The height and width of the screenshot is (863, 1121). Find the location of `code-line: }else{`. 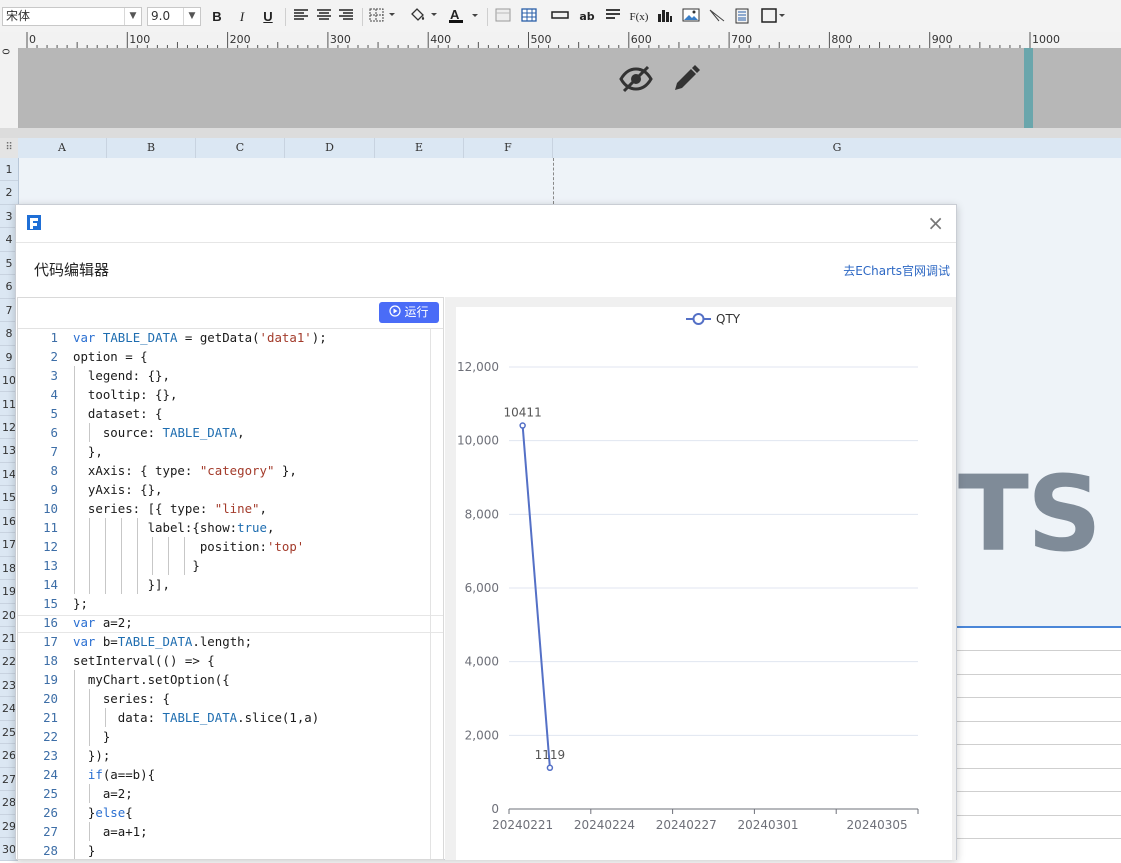

code-line: }else{ is located at coordinates (103, 812).